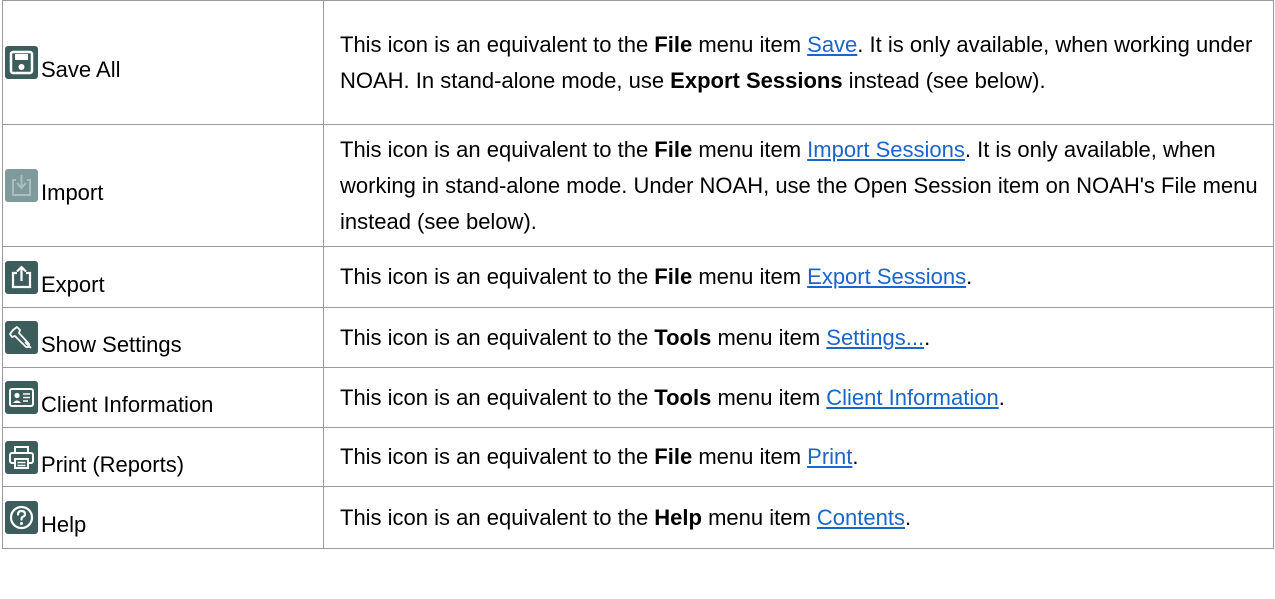  What do you see at coordinates (163, 277) in the screenshot?
I see `icon-cell: Export` at bounding box center [163, 277].